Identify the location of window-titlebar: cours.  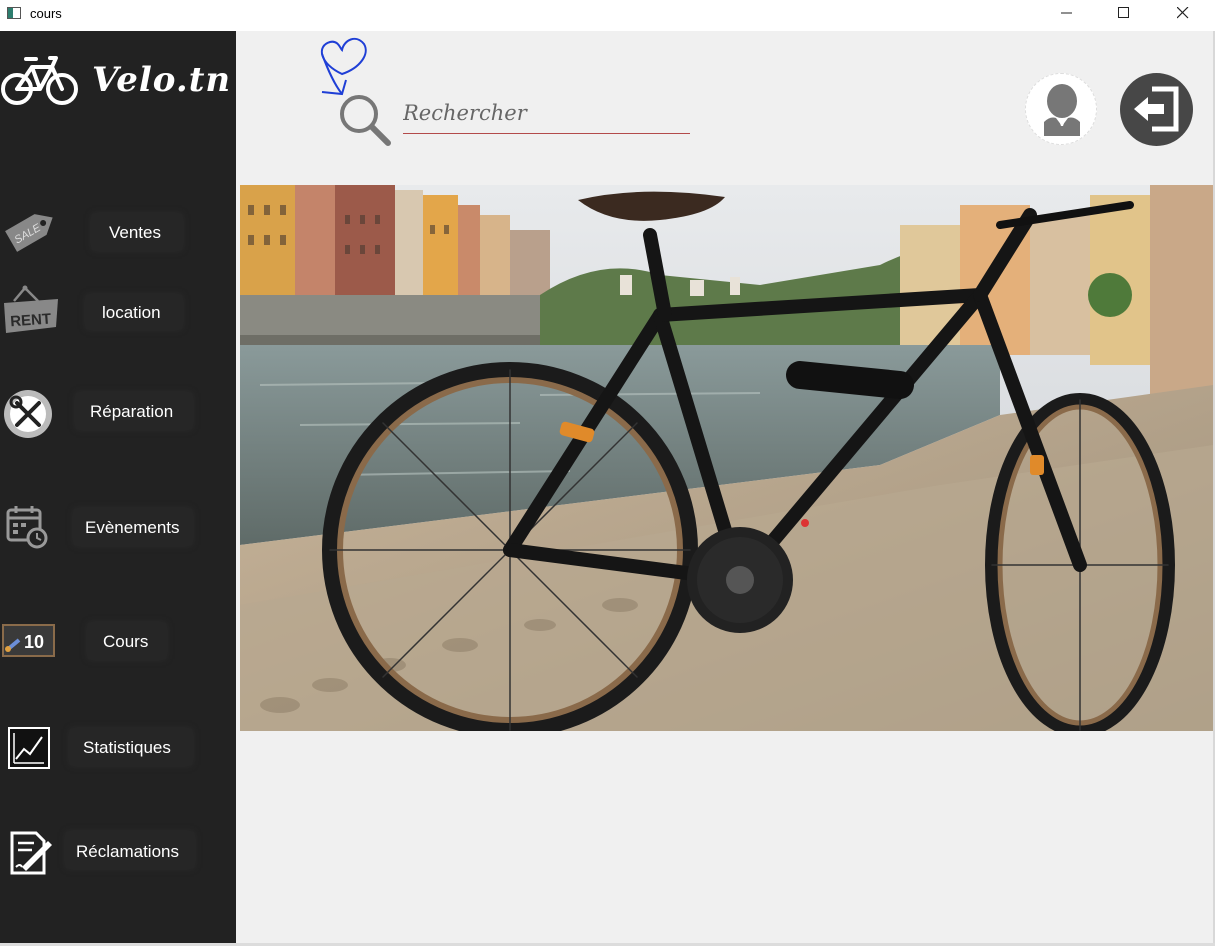
(607, 15).